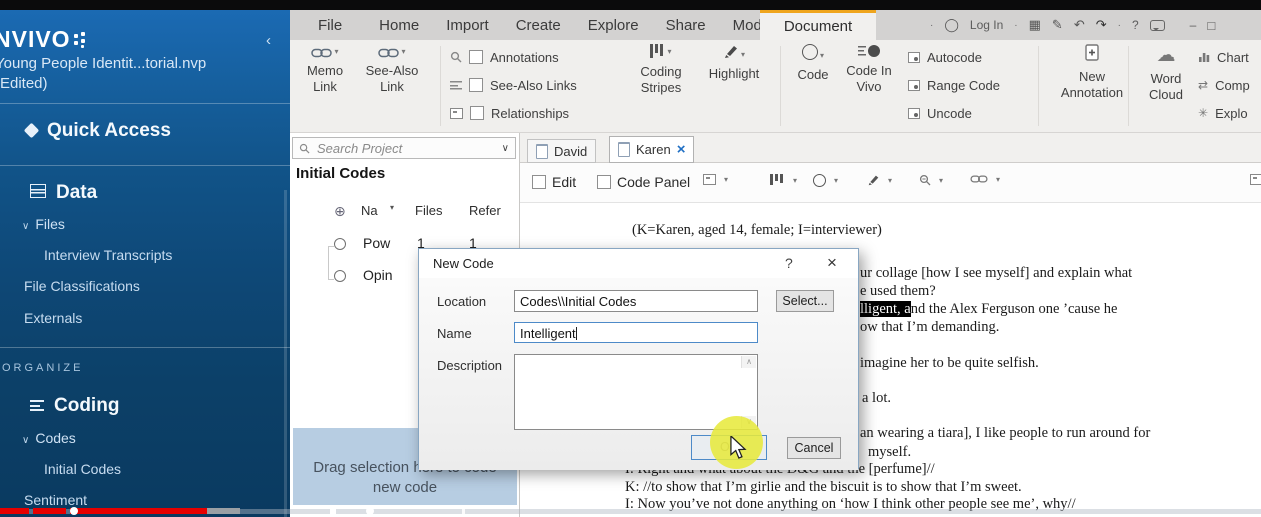 The image size is (1261, 517). What do you see at coordinates (1157, 25) in the screenshot?
I see `feedback-bubble-icon` at bounding box center [1157, 25].